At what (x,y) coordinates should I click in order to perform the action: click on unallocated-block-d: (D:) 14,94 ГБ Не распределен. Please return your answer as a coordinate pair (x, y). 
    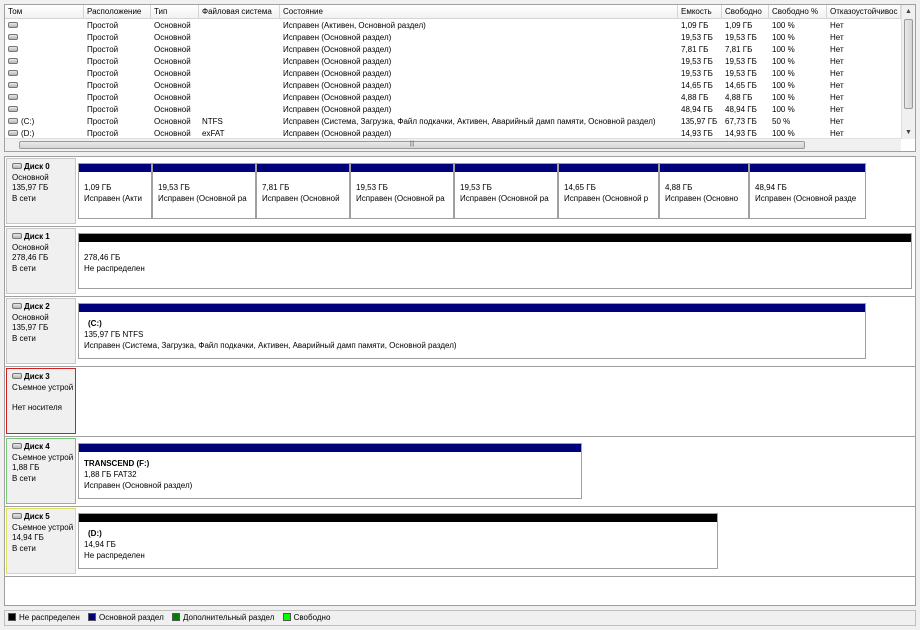
    Looking at the image, I should click on (398, 541).